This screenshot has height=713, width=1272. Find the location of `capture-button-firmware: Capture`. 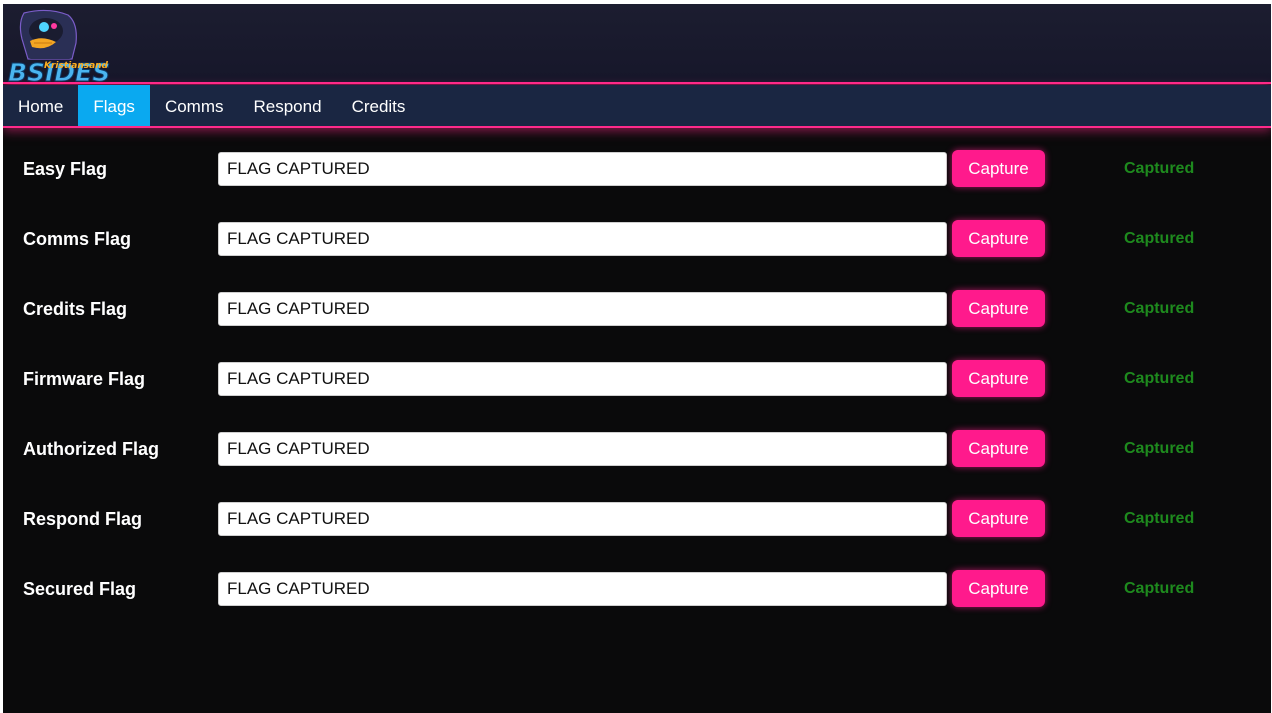

capture-button-firmware: Capture is located at coordinates (998, 378).